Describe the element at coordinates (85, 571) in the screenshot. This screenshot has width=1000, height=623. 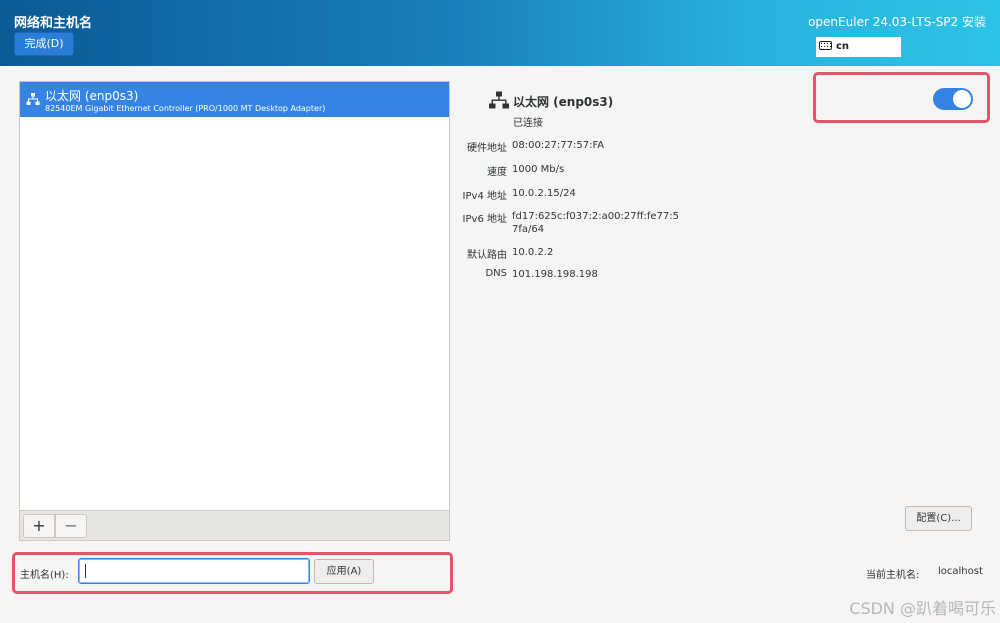
I see `text-caret` at that location.